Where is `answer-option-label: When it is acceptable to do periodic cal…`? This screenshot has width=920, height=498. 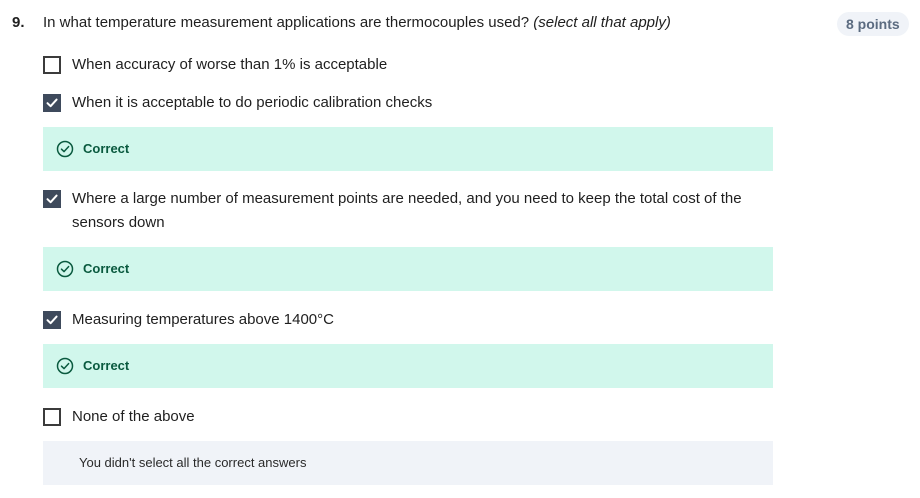
answer-option-label: When it is acceptable to do periodic cal… is located at coordinates (252, 102).